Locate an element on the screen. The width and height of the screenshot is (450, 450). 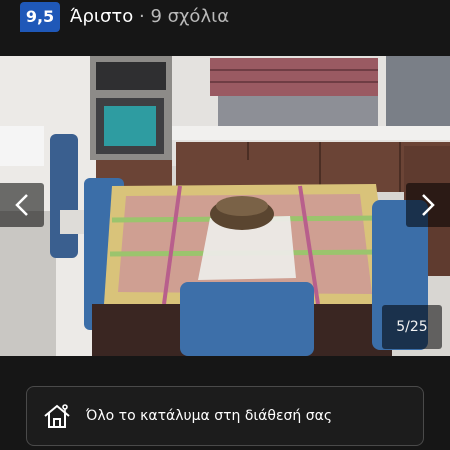
header: 9,5 Άριστο · 9 σχόλια is located at coordinates (225, 18).